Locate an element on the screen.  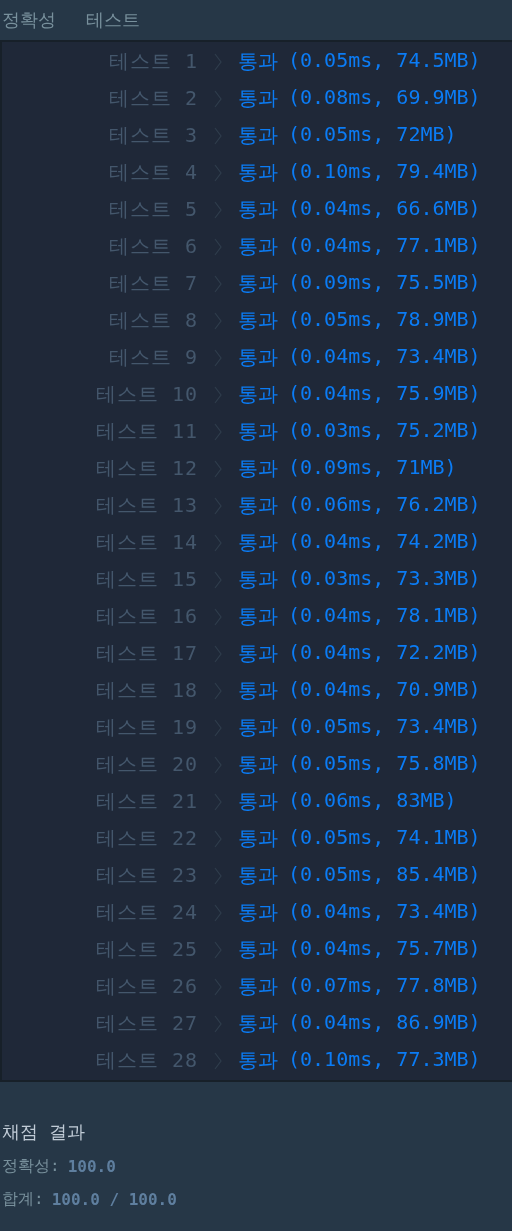
test-result: (0.04ms, 77.1MB) is located at coordinates (384, 246).